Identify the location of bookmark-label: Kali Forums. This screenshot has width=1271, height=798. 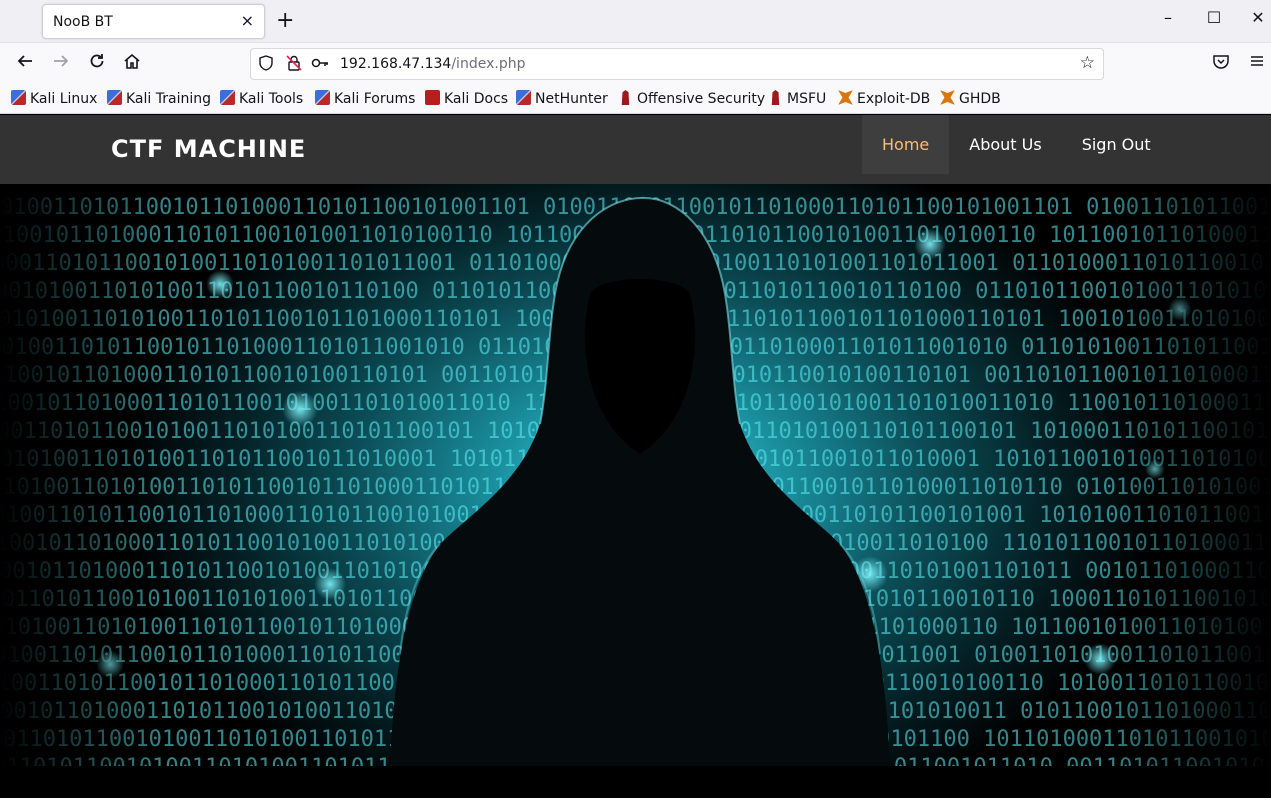
(375, 99).